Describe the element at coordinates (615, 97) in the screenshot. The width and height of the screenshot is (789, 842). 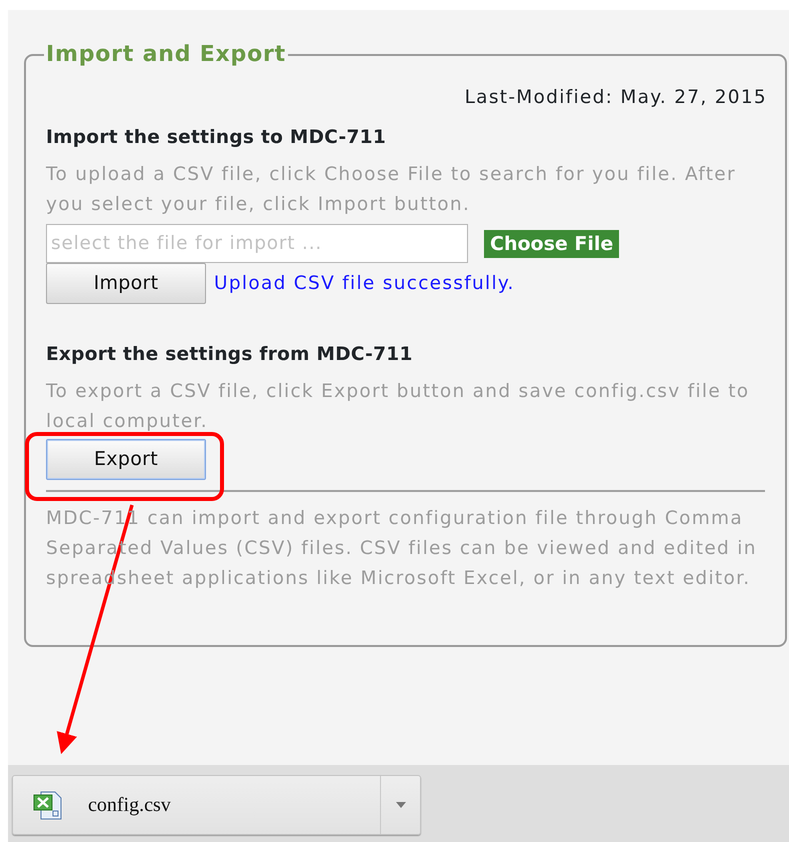
I see `last-modified-text: Last-Modified: May. 27, 2015` at that location.